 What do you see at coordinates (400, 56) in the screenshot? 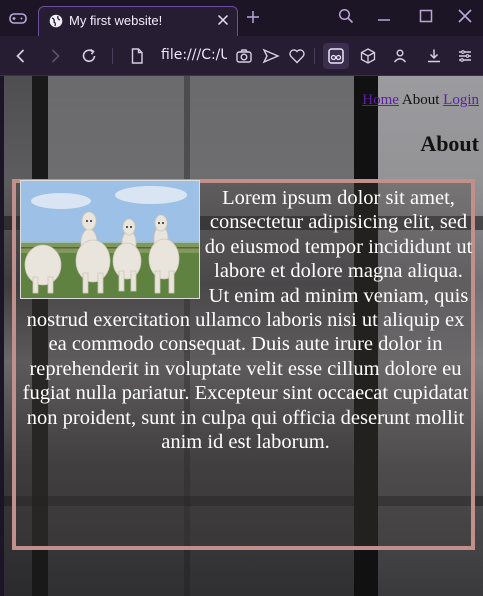
I see `profile-icon` at bounding box center [400, 56].